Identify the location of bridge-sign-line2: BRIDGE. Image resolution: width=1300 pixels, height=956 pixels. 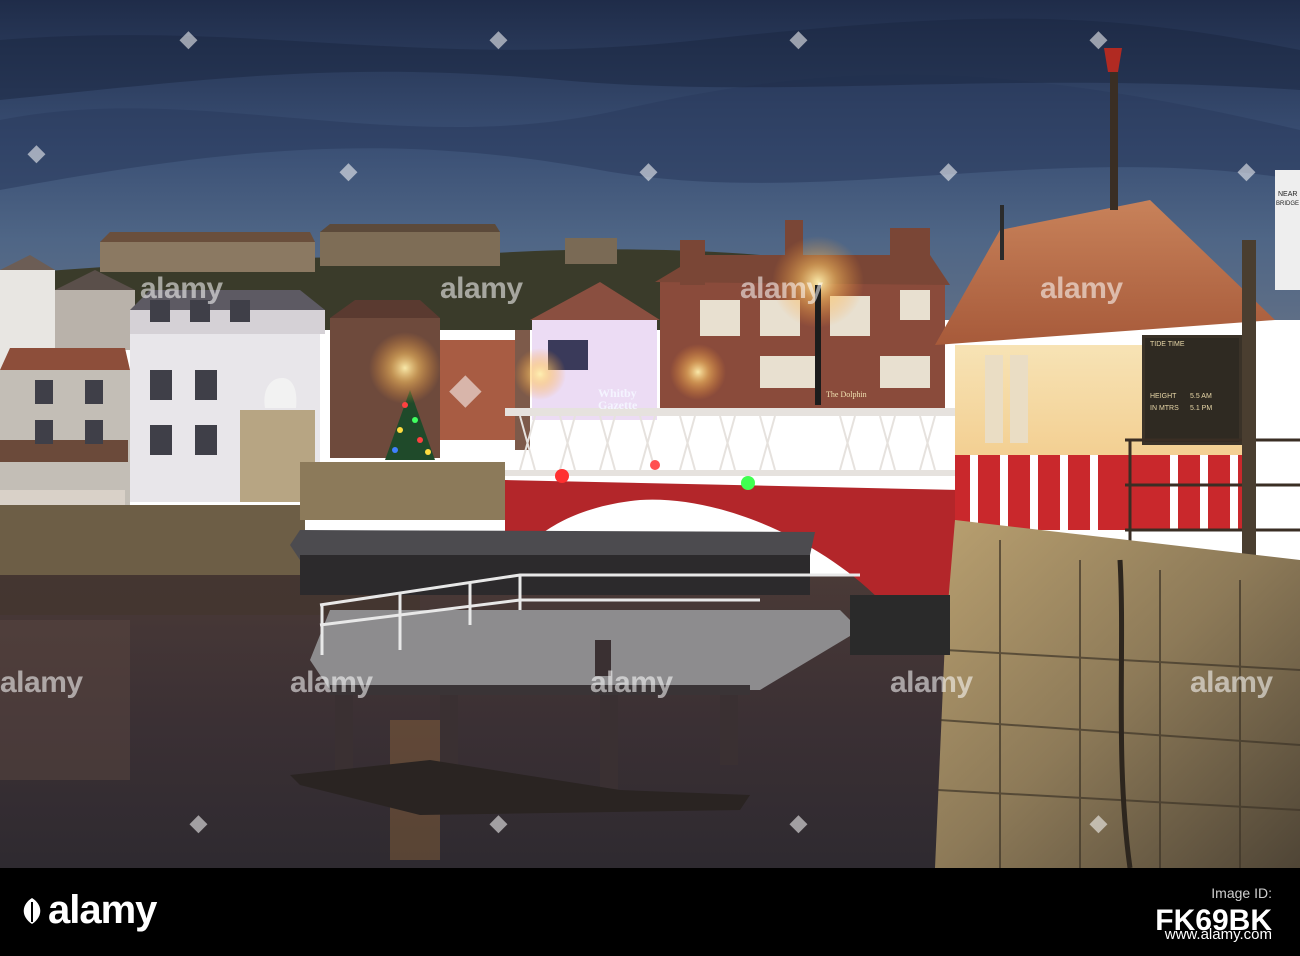
(1288, 204).